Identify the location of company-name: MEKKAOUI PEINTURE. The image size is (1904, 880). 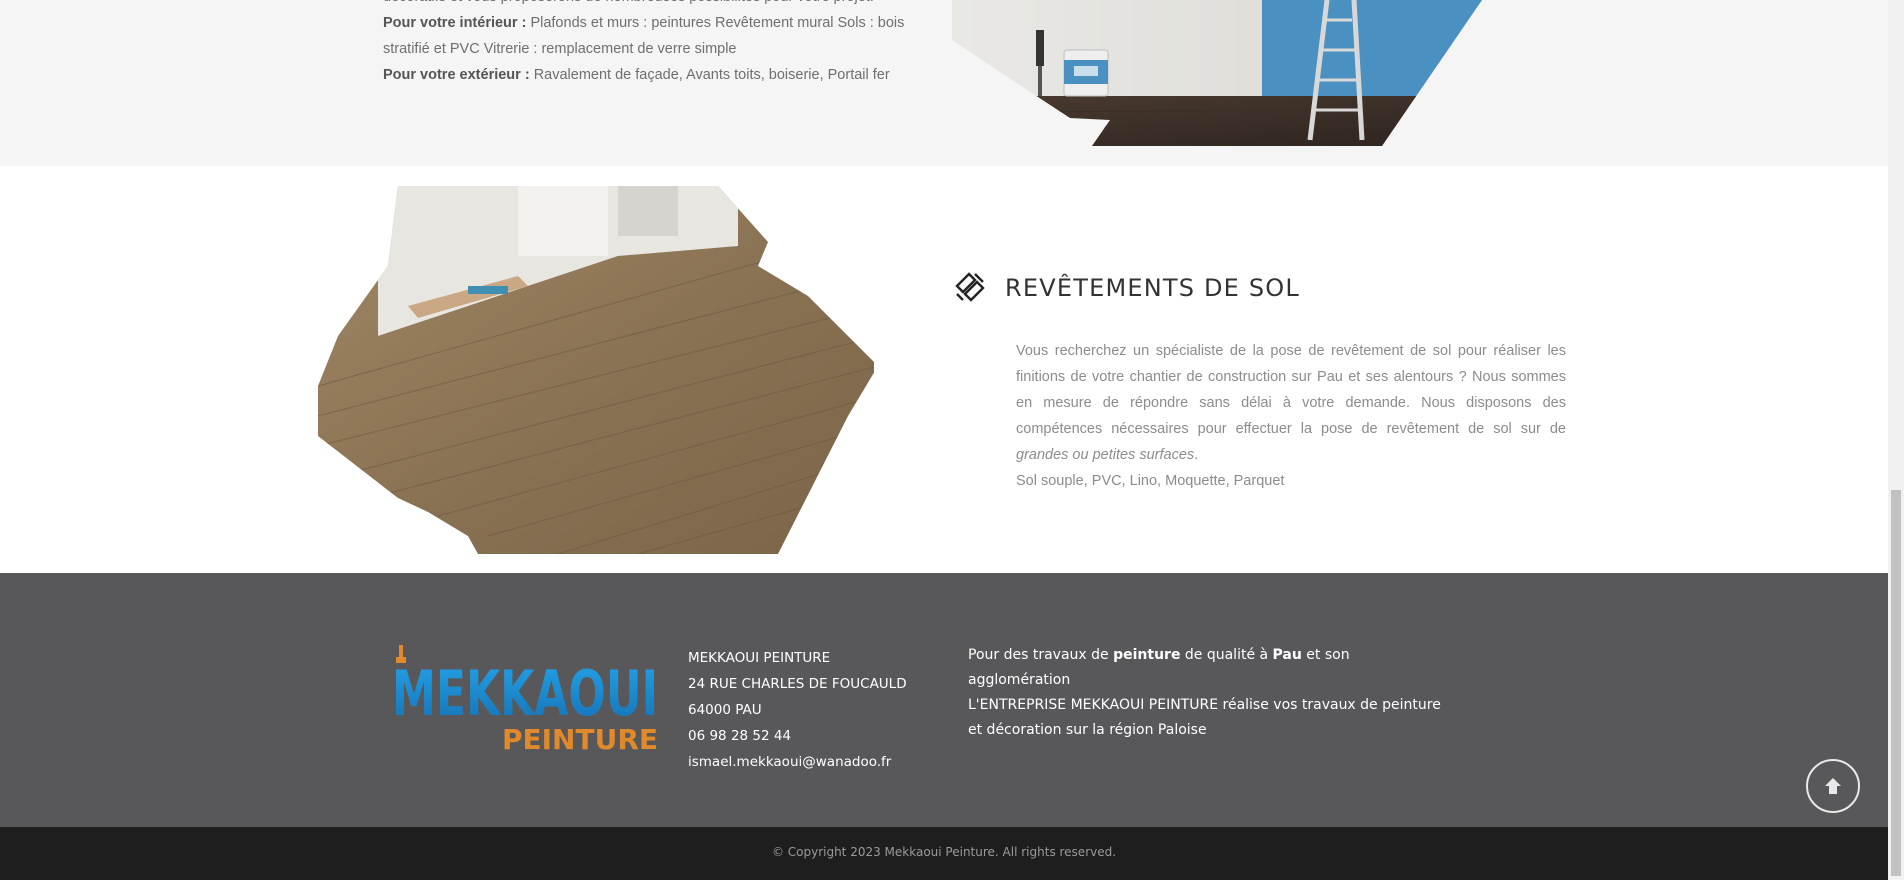
(759, 658).